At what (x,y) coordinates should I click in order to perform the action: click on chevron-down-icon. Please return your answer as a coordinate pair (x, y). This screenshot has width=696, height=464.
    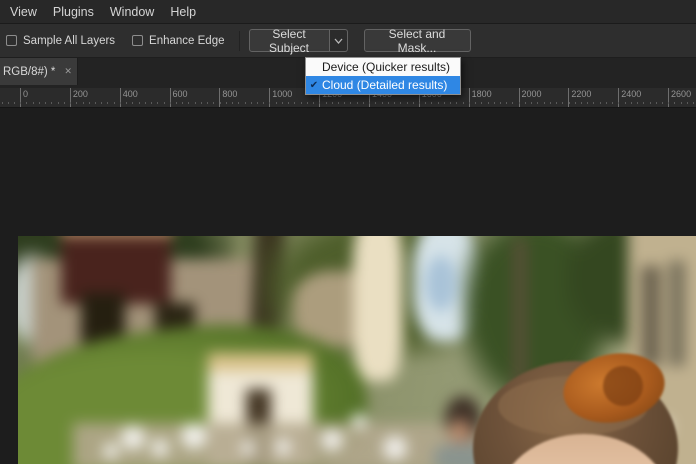
    Looking at the image, I should click on (338, 41).